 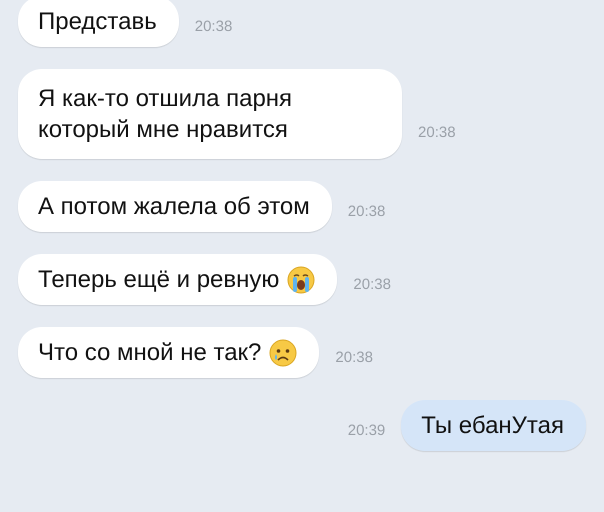 What do you see at coordinates (97, 22) in the screenshot?
I see `message-text: Представь` at bounding box center [97, 22].